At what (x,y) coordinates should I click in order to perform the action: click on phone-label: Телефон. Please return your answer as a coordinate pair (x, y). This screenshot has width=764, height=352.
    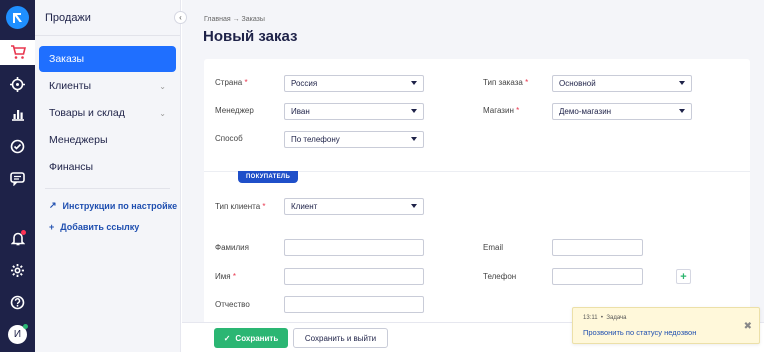
    Looking at the image, I should click on (500, 276).